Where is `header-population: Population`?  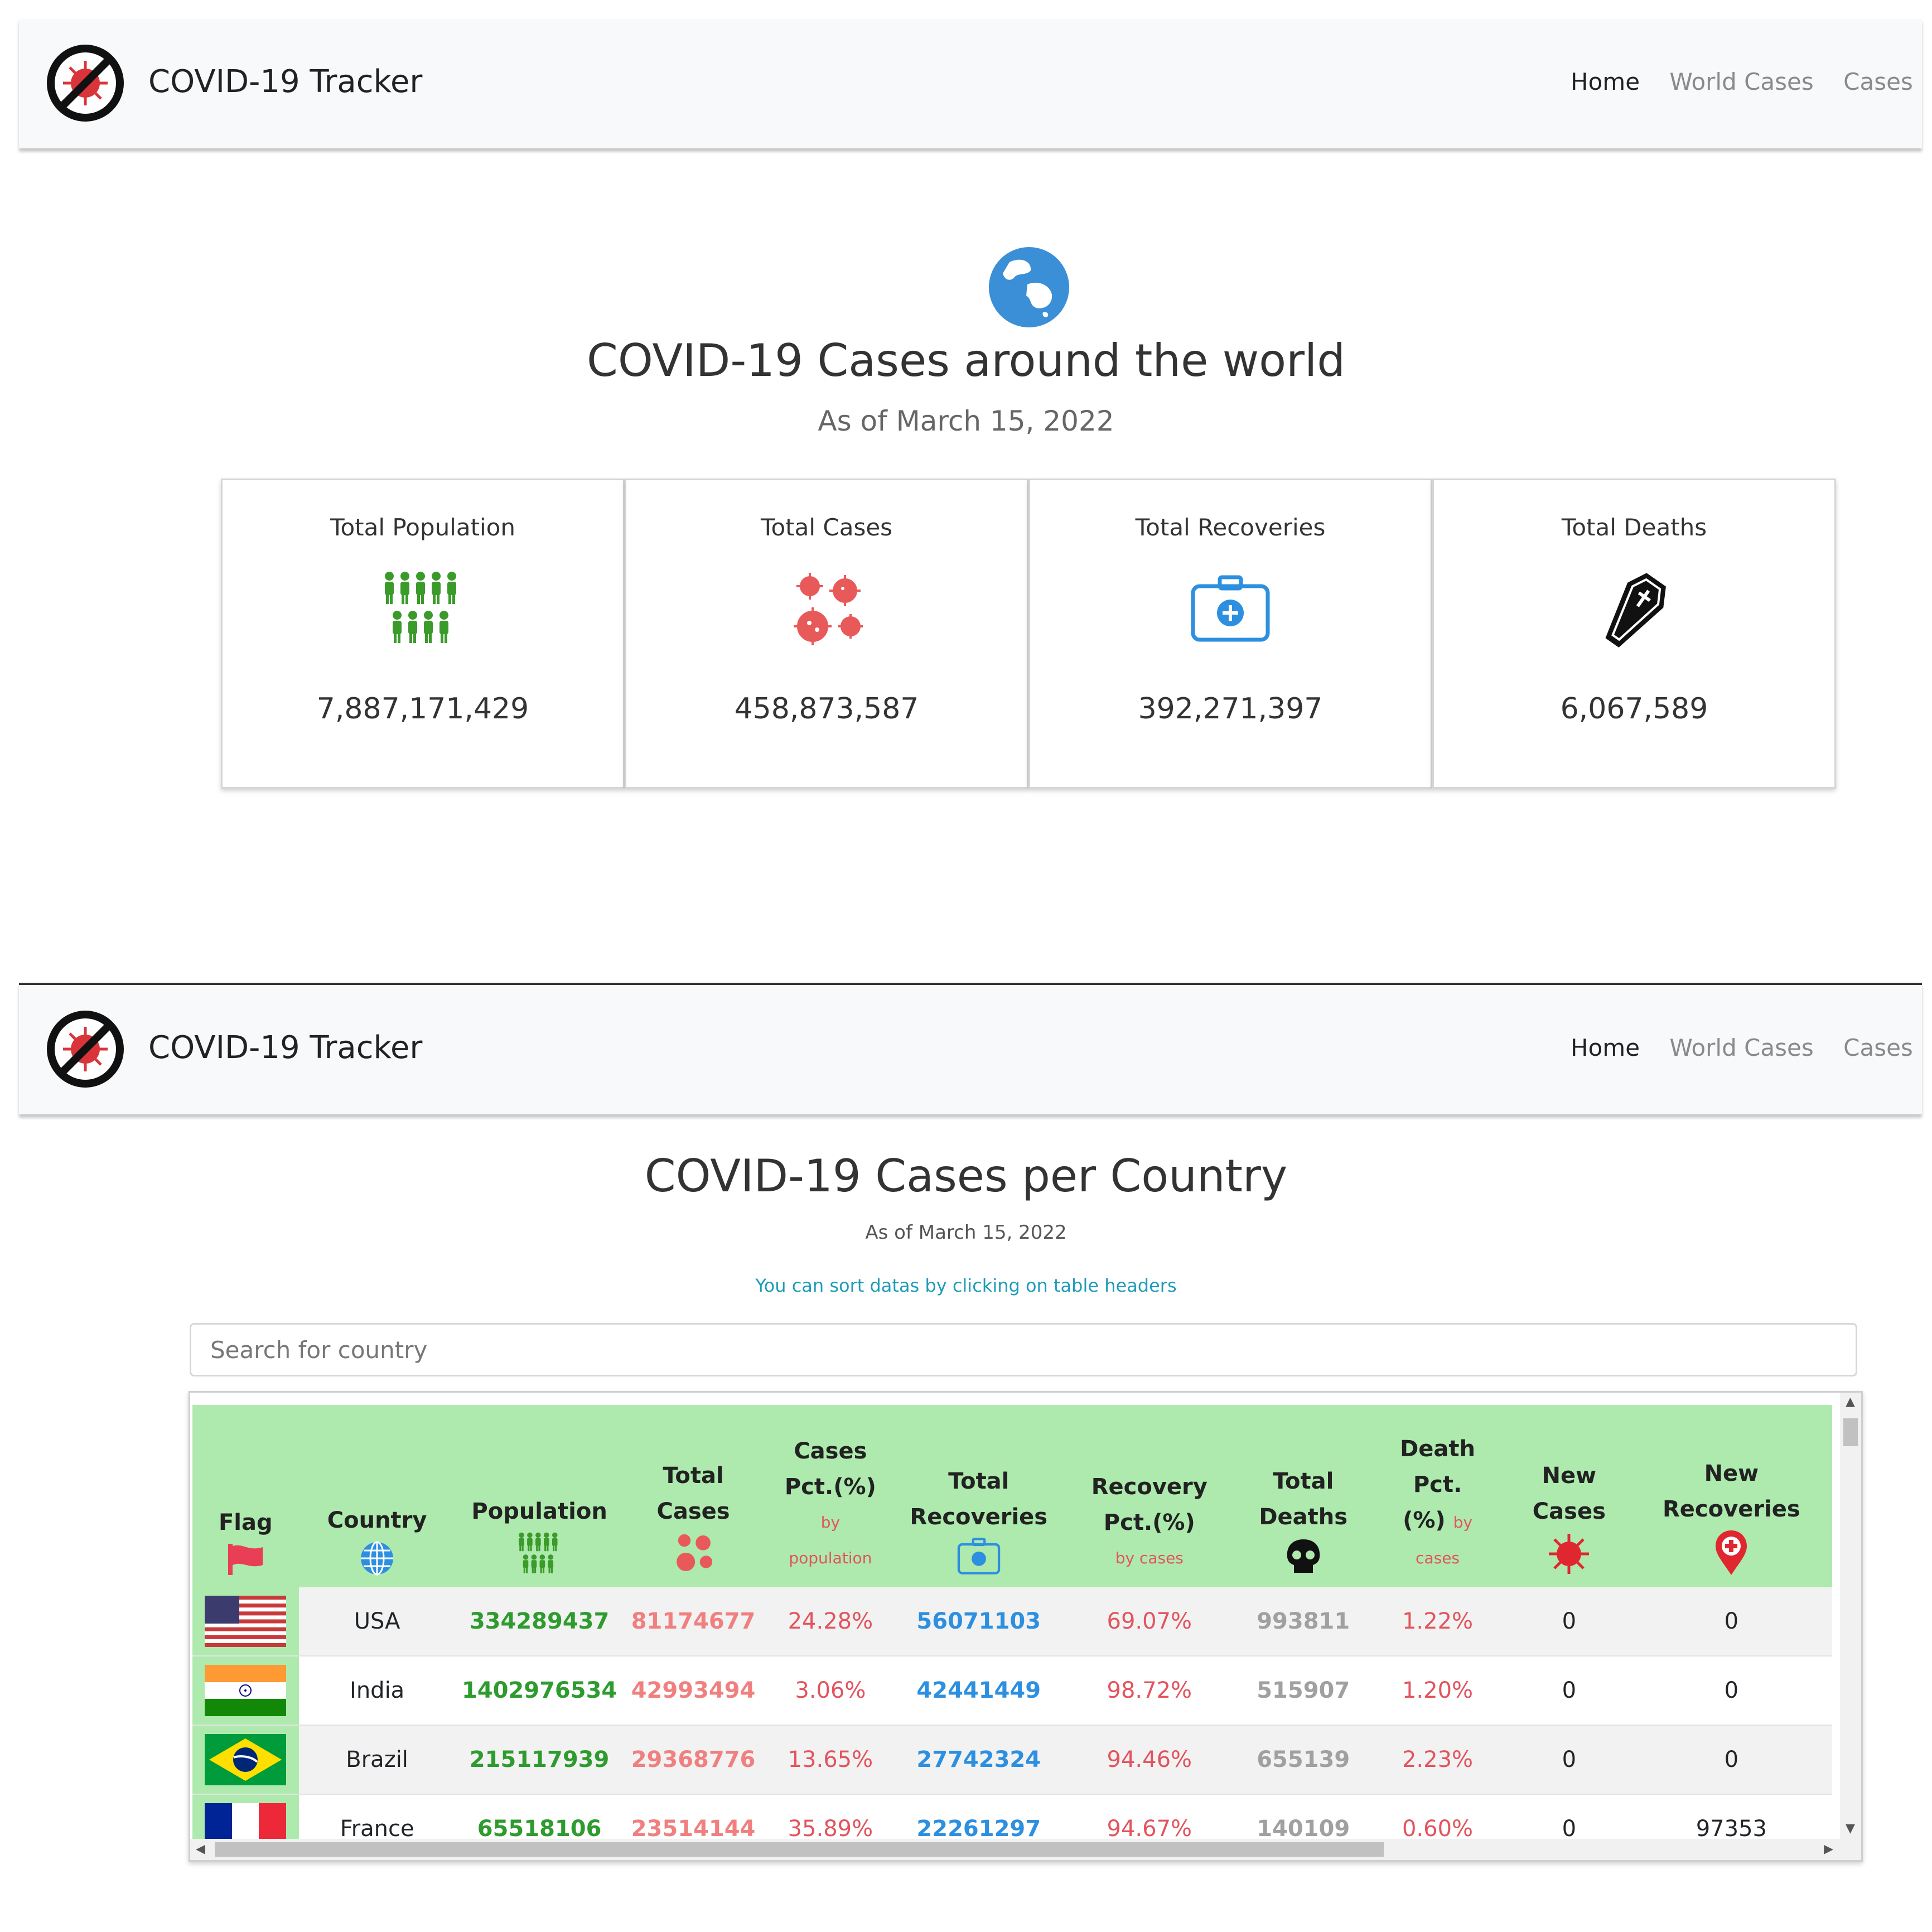
header-population: Population is located at coordinates (539, 1496).